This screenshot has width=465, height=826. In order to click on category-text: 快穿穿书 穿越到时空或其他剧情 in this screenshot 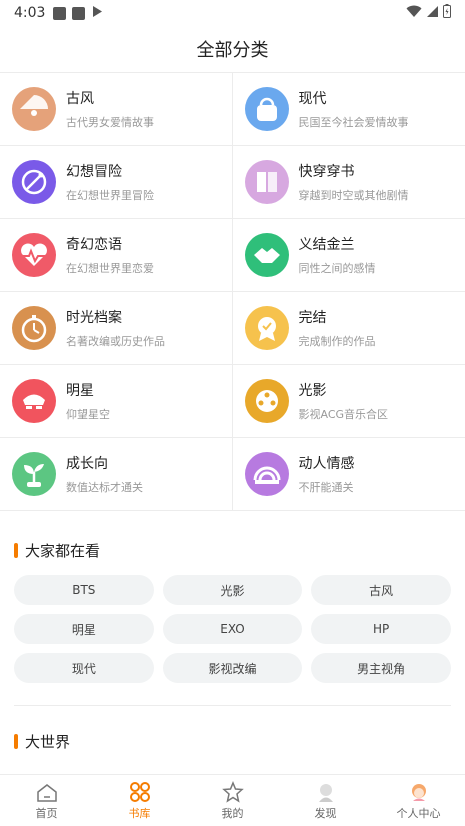, I will do `click(354, 182)`.